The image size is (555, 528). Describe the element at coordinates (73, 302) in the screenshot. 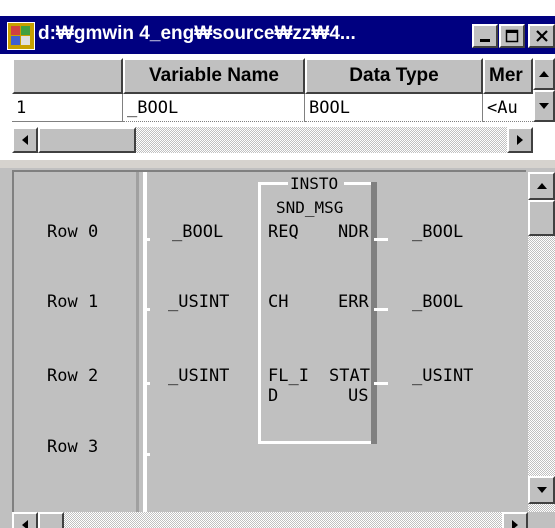

I see `row-label-1: Row 1` at that location.